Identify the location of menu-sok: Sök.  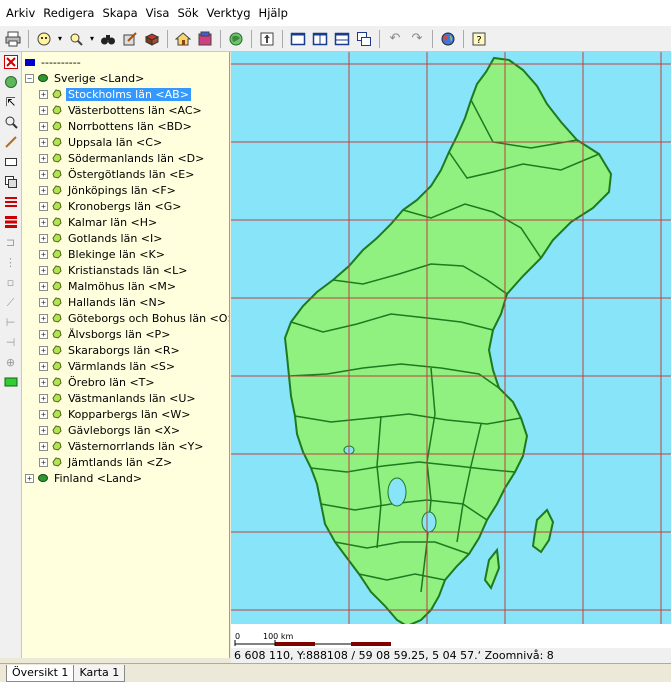
(187, 13).